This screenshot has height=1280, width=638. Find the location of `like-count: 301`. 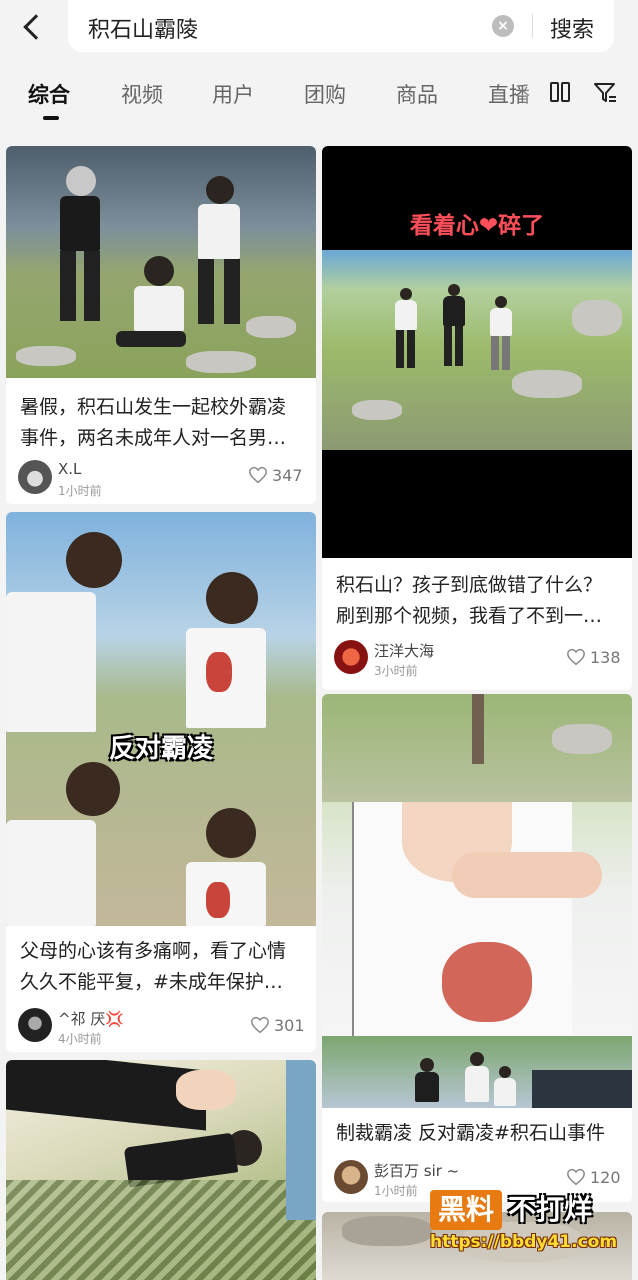

like-count: 301 is located at coordinates (277, 1025).